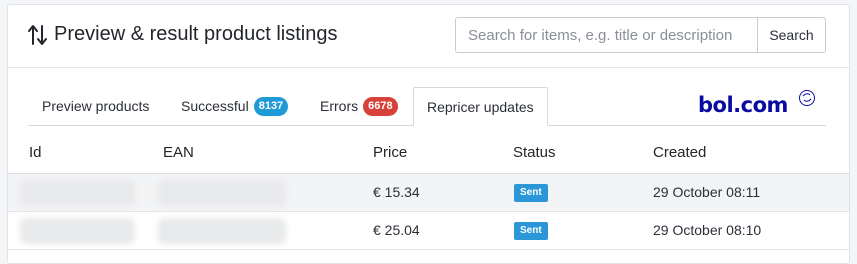 Image resolution: width=857 pixels, height=264 pixels. I want to click on tab-successful: Successful 8137, so click(235, 106).